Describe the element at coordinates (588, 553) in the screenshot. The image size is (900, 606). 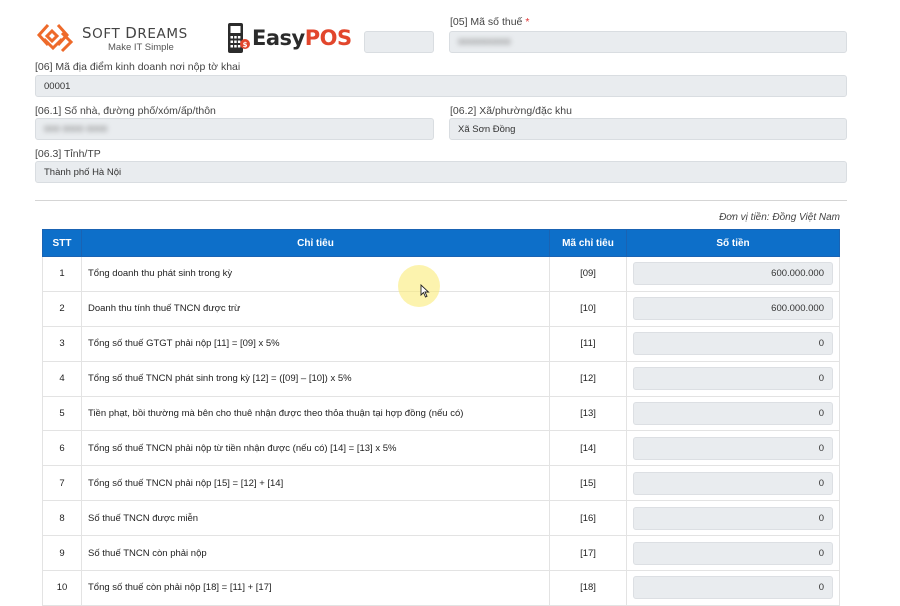
I see `row-code: [17]` at that location.